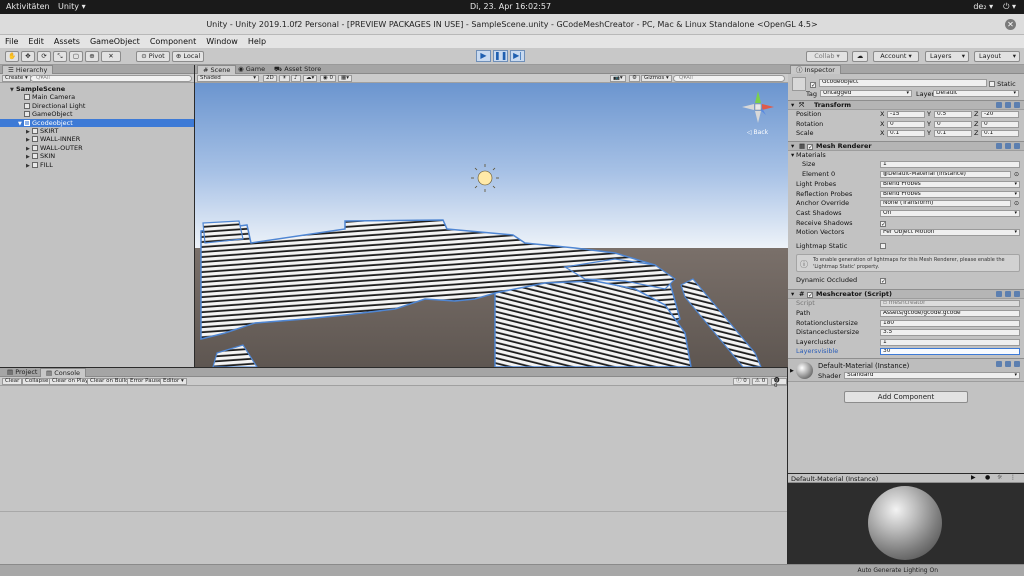 The width and height of the screenshot is (1024, 576). What do you see at coordinates (251, 69) in the screenshot?
I see `tab-game: ◉ Game` at bounding box center [251, 69].